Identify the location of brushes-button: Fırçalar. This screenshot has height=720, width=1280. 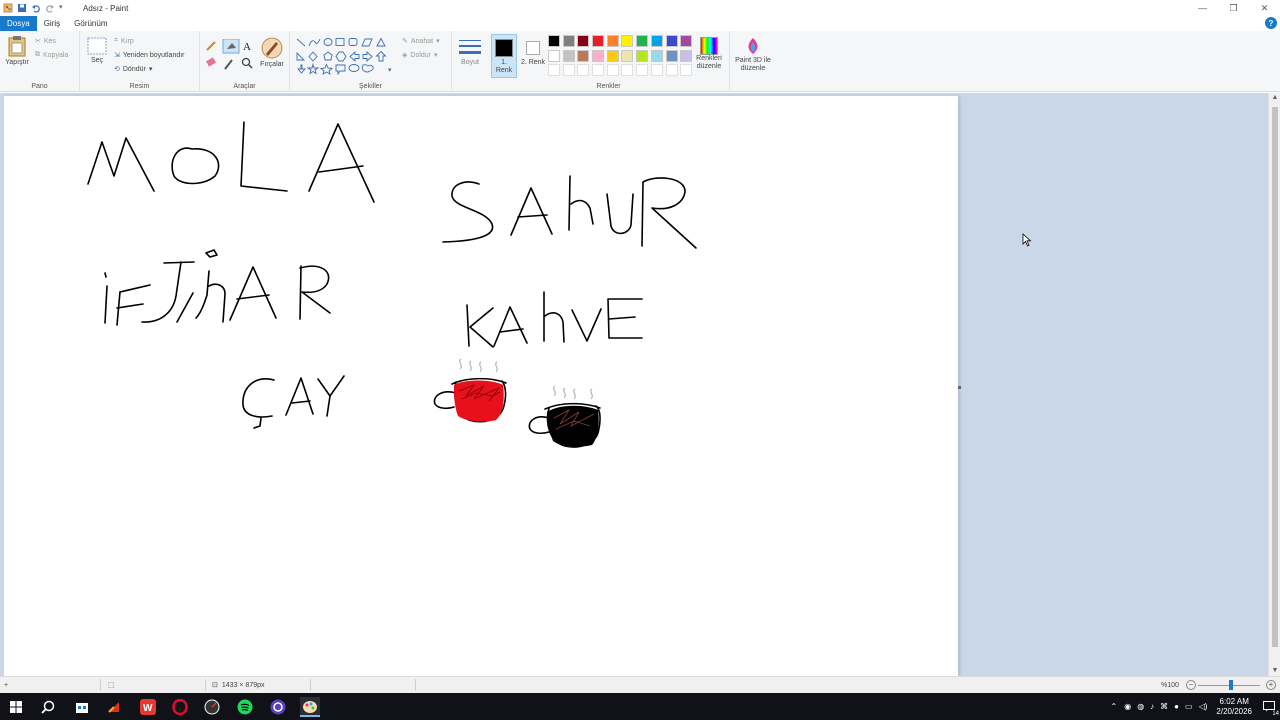
(272, 53).